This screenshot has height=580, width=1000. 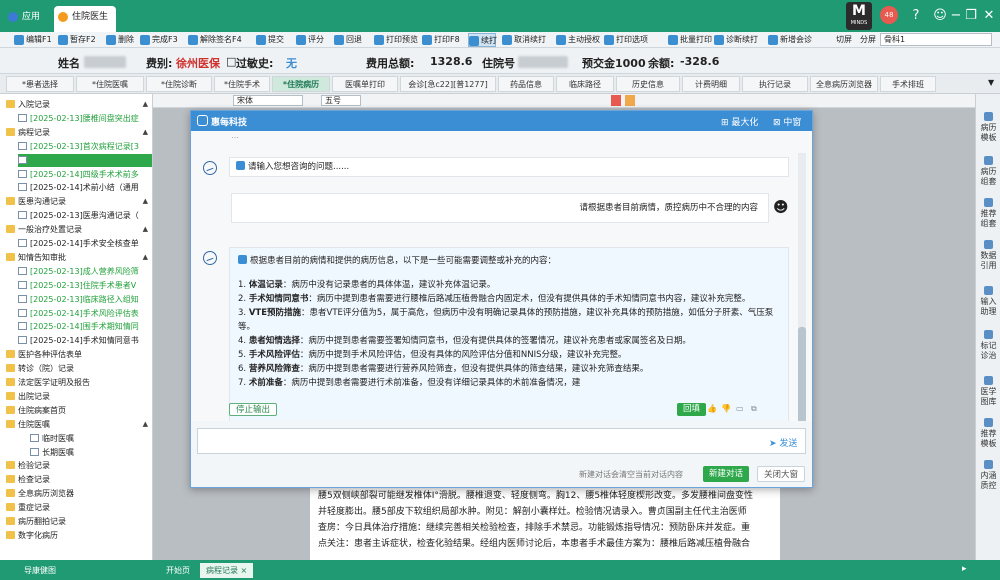 I want to click on tree-node: 检查记录, so click(x=79, y=479).